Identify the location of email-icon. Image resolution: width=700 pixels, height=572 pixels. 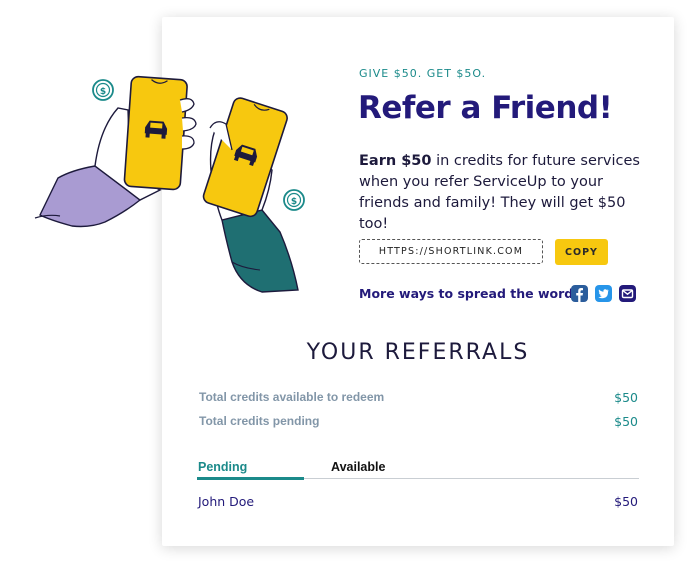
(627, 293).